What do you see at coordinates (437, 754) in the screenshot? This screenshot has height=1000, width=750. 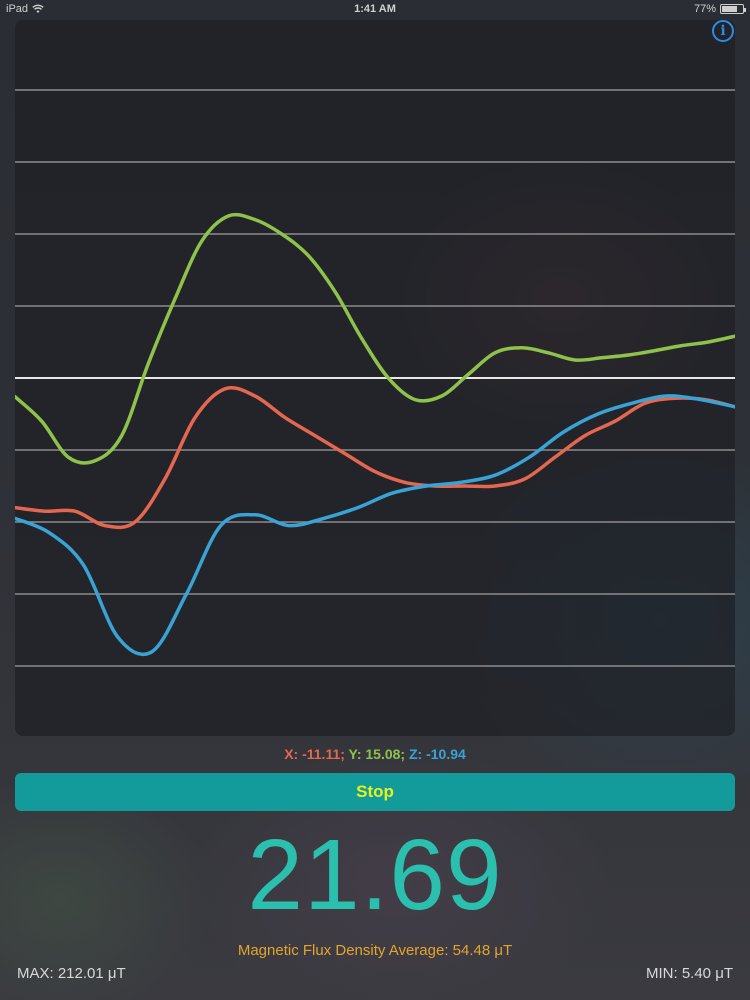 I see `z-value: Z: -10.94` at bounding box center [437, 754].